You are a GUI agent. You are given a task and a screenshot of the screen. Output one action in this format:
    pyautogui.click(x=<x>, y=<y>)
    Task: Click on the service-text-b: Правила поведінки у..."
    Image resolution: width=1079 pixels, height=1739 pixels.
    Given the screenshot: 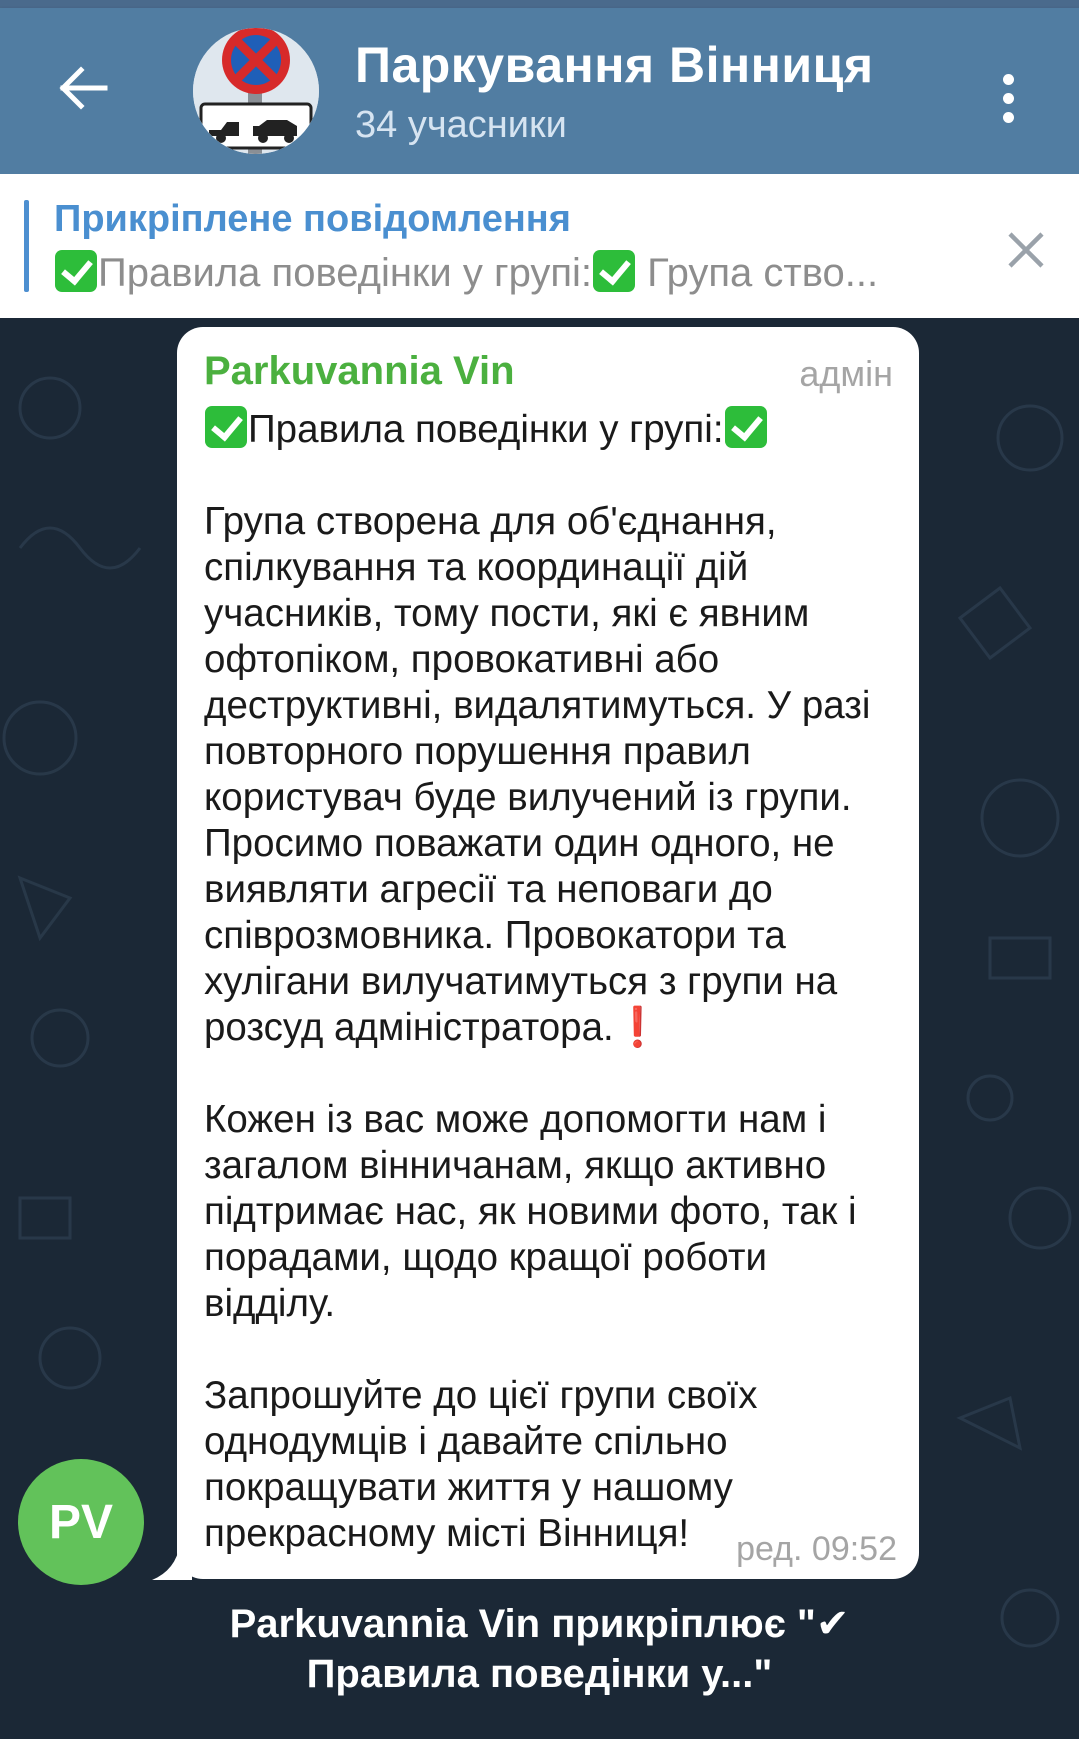 What is the action you would take?
    pyautogui.click(x=539, y=1674)
    